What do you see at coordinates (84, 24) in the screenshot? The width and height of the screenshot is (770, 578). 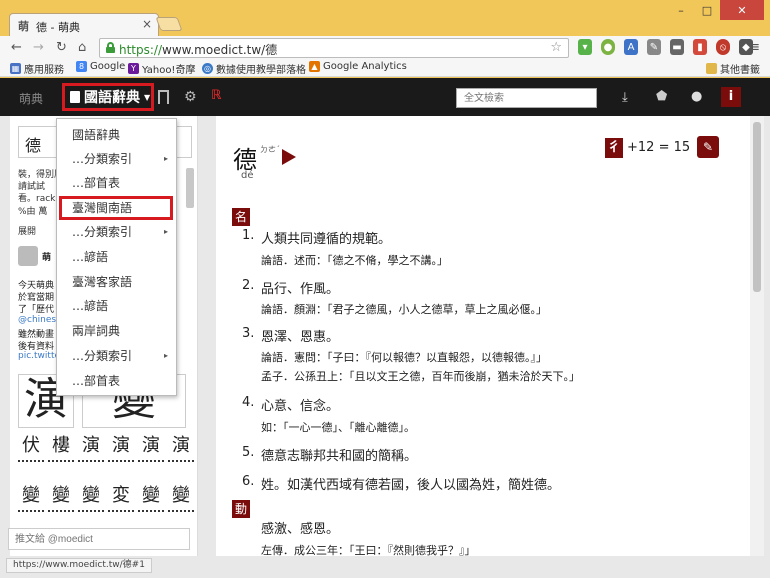 I see `browser-tab: 萌 德 - 萌典 ×` at bounding box center [84, 24].